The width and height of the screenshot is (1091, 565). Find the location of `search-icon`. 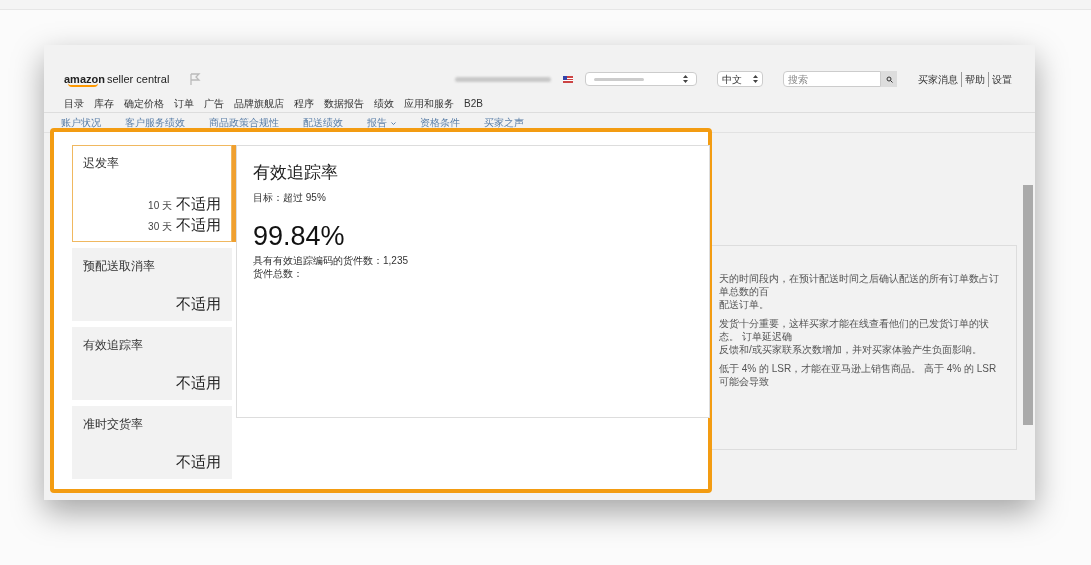

search-icon is located at coordinates (889, 79).